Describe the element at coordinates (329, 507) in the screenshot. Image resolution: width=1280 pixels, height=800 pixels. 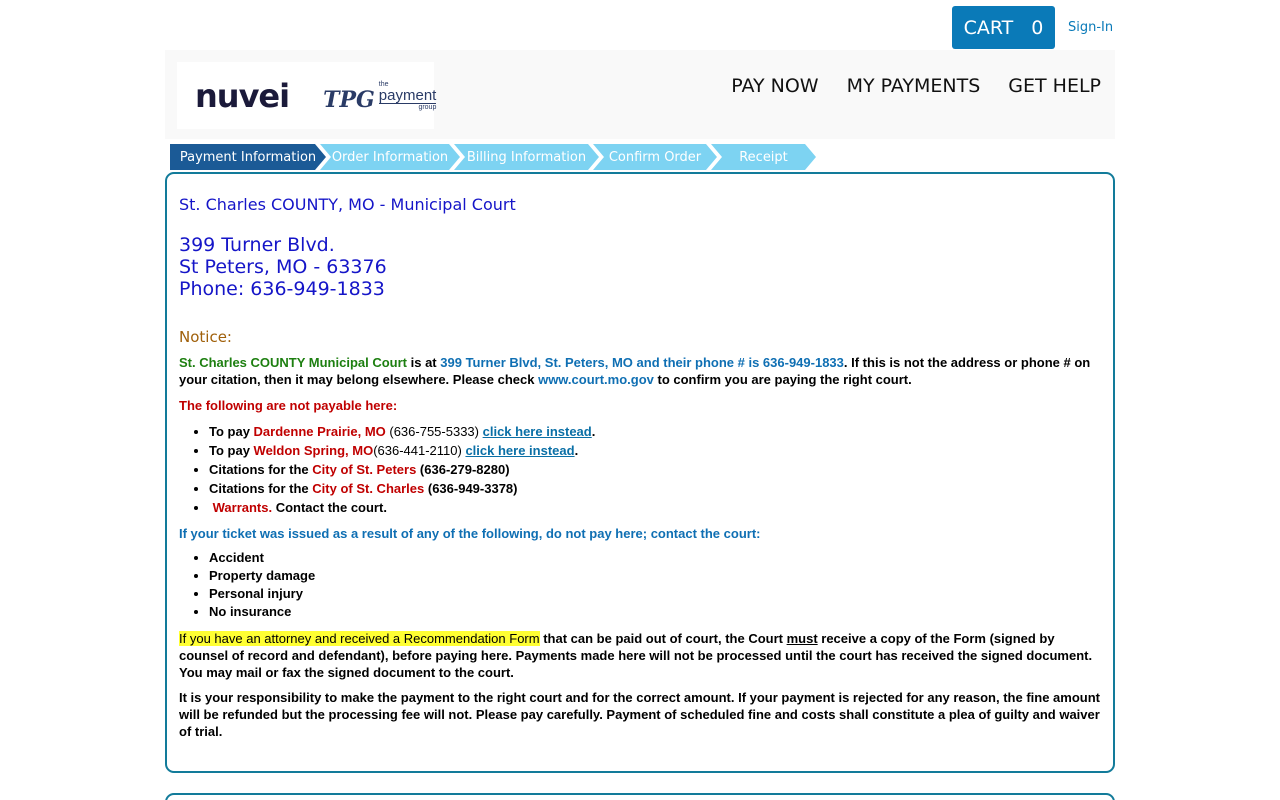
I see `item-rest: Contact the court.` at that location.